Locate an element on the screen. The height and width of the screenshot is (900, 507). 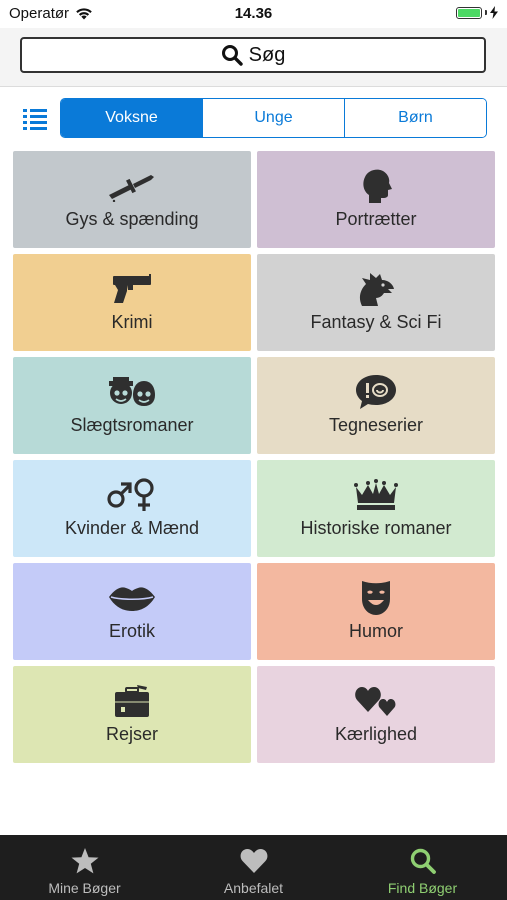
clock: 14.36 is located at coordinates (253, 13).